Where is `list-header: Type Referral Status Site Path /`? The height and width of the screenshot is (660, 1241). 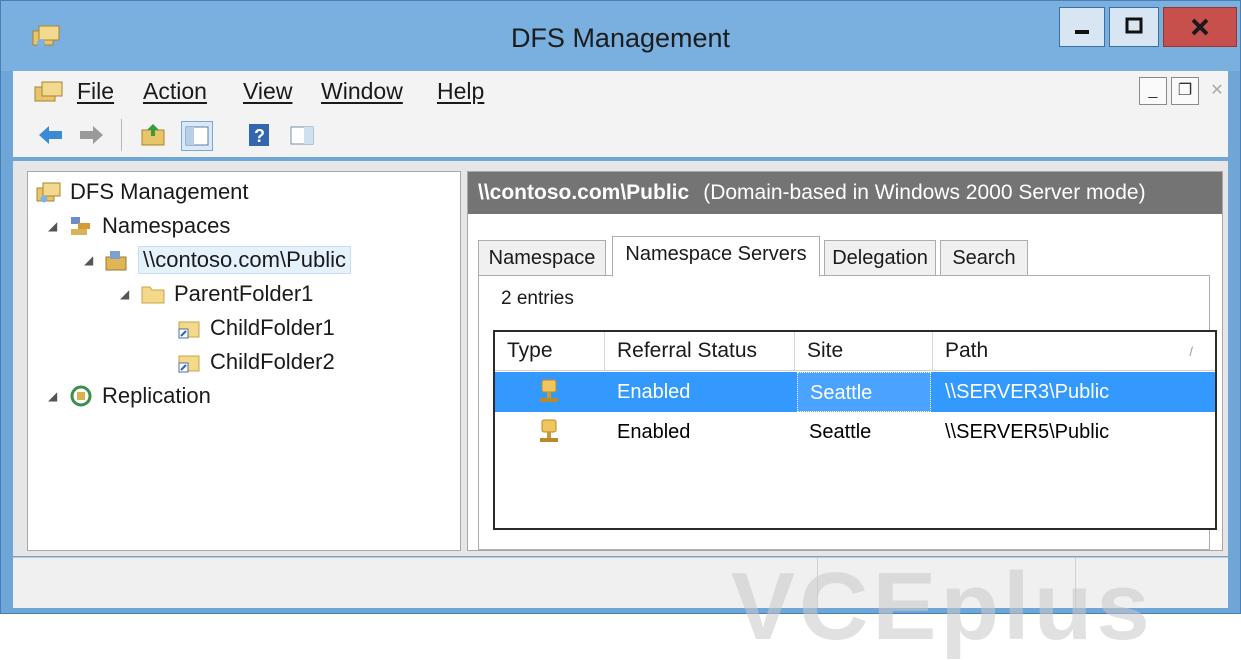
list-header: Type Referral Status Site Path / is located at coordinates (855, 351).